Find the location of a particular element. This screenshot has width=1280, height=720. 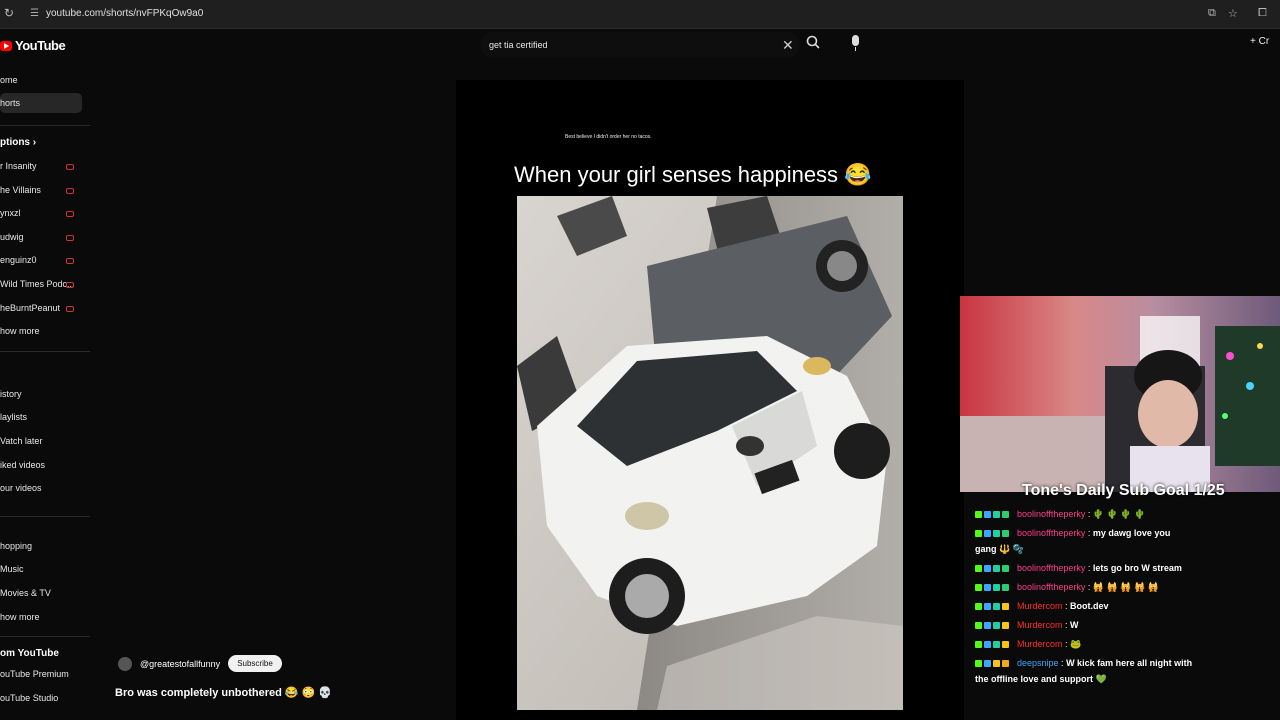

sidebar-item-music: Music is located at coordinates (12, 569).